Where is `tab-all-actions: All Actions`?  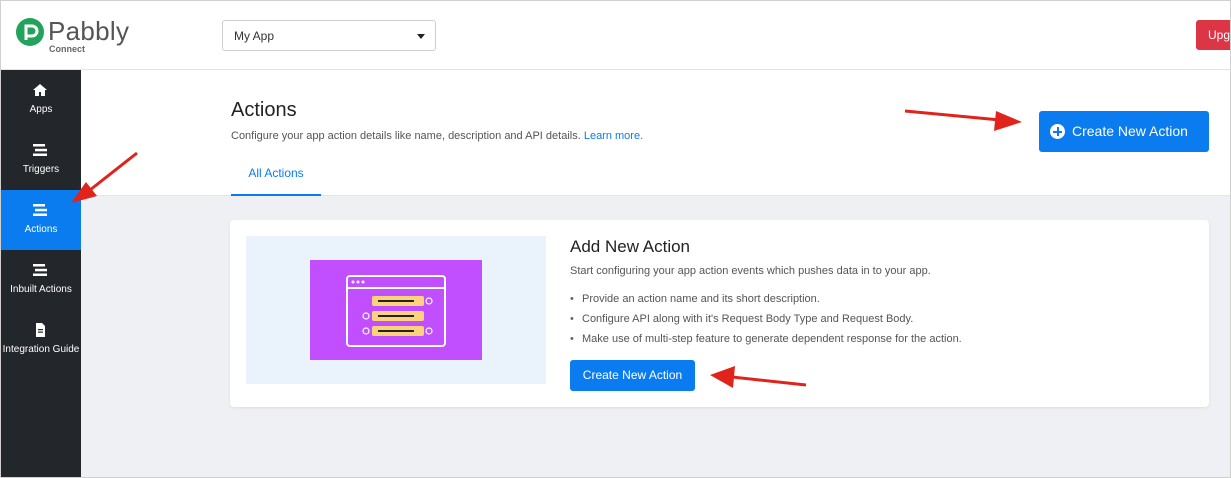 tab-all-actions: All Actions is located at coordinates (276, 177).